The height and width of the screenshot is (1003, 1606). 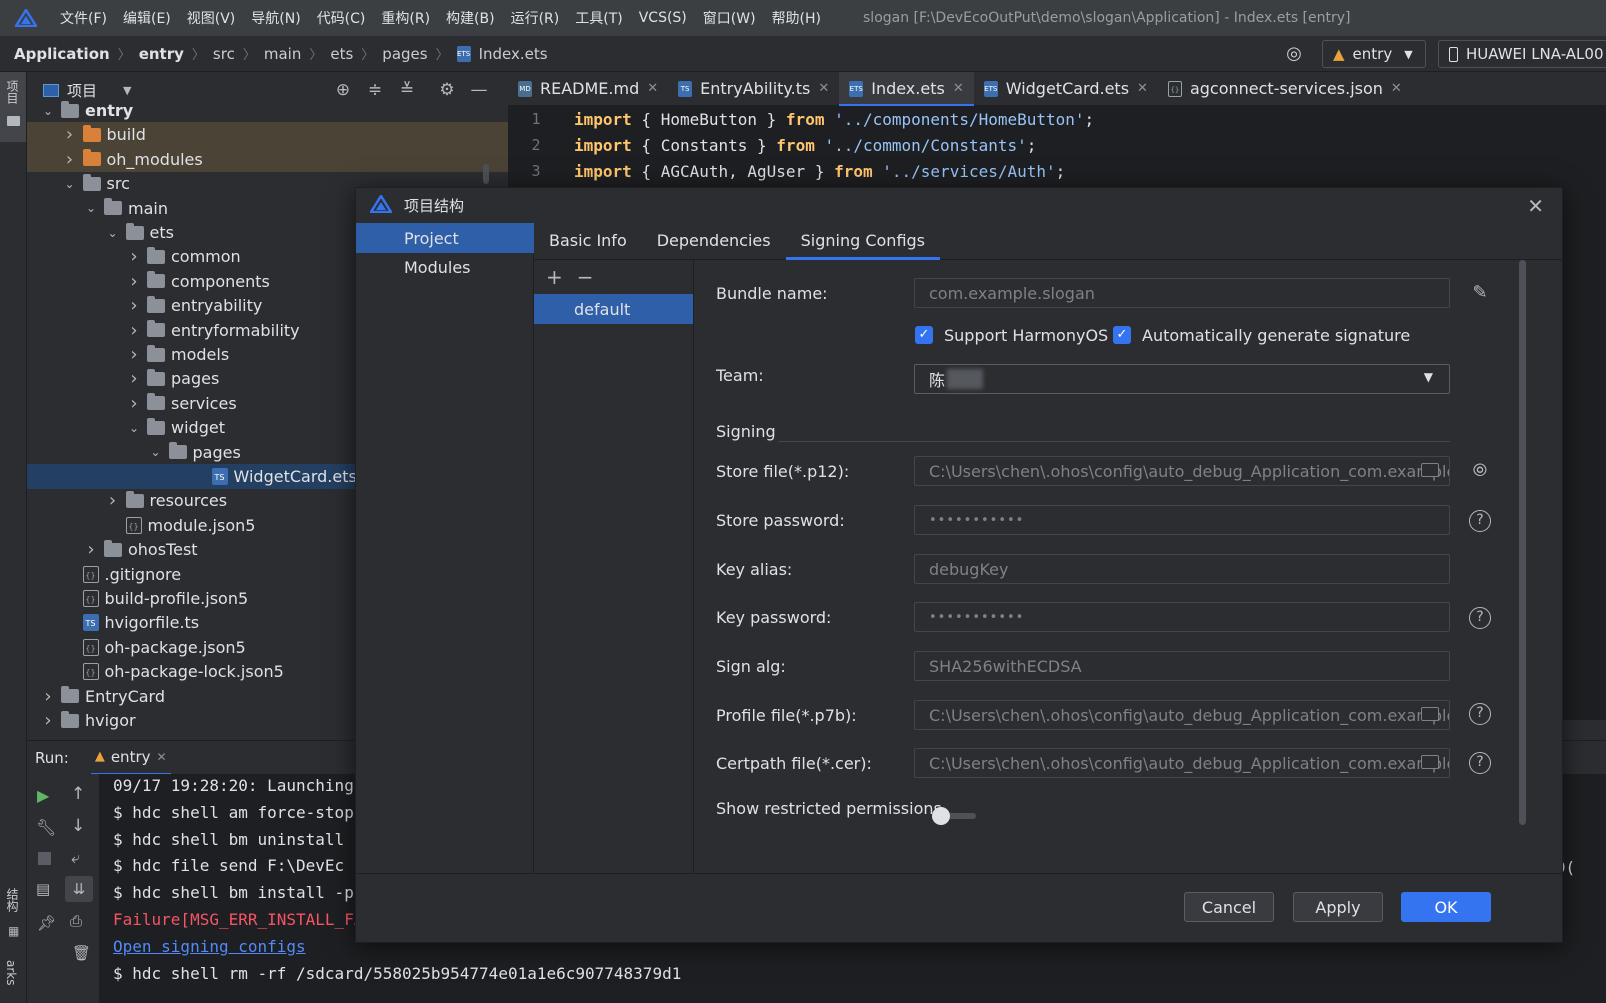 What do you see at coordinates (486, 174) in the screenshot?
I see `tree-scrollbar` at bounding box center [486, 174].